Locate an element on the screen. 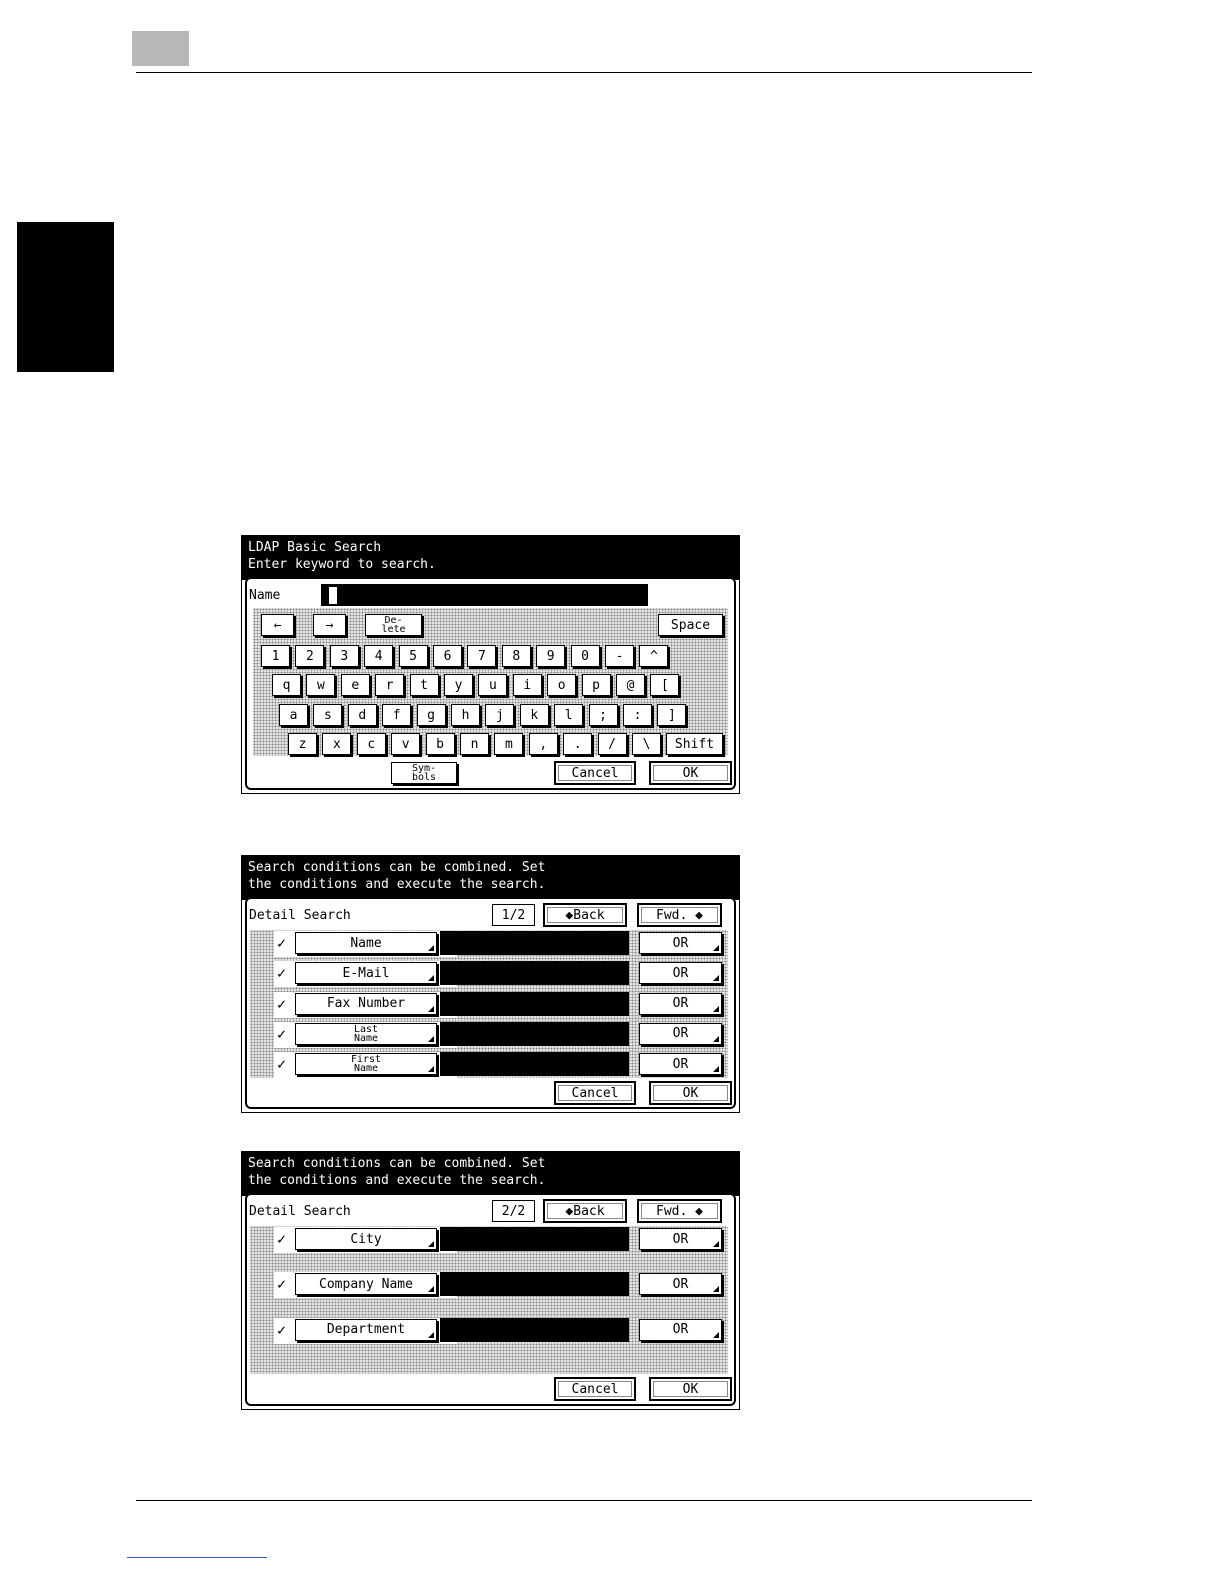 This screenshot has height=1584, width=1224. delete-button: De- lete is located at coordinates (393, 625).